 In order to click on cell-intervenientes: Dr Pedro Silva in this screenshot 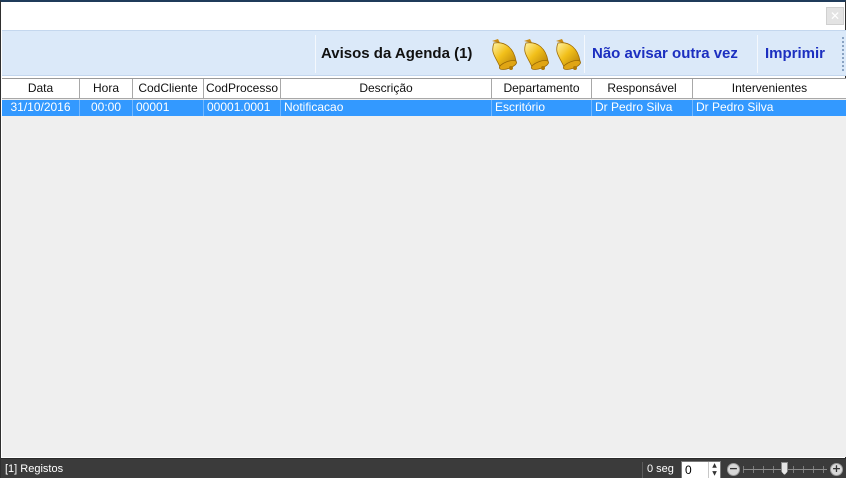, I will do `click(735, 107)`.